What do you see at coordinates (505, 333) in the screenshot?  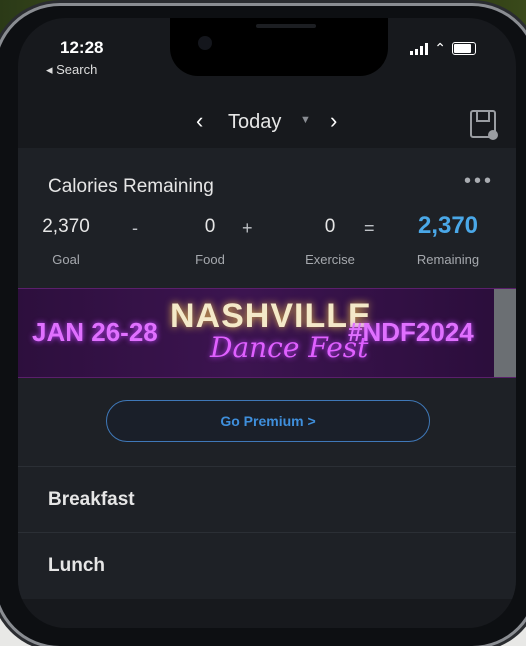 I see `ad-edge-image` at bounding box center [505, 333].